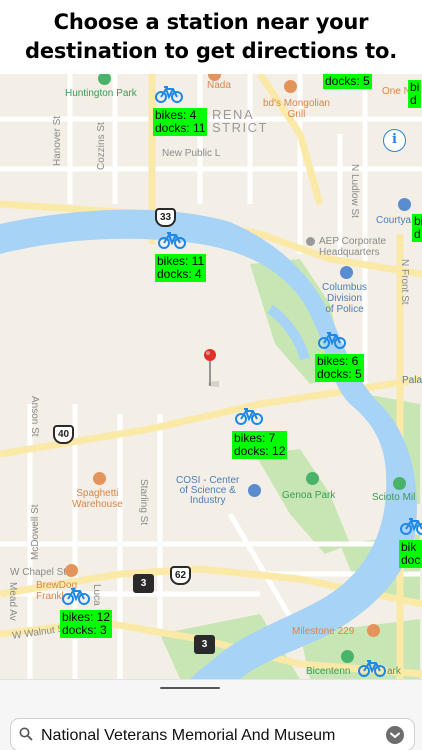  Describe the element at coordinates (394, 497) in the screenshot. I see `scioto-mile-label: Scioto Mil` at that location.